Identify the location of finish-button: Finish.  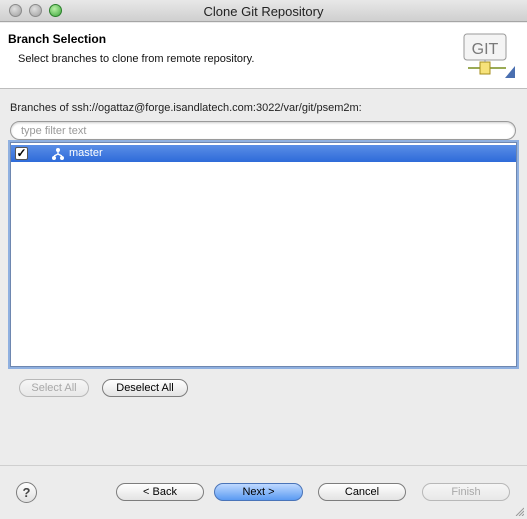
(466, 492).